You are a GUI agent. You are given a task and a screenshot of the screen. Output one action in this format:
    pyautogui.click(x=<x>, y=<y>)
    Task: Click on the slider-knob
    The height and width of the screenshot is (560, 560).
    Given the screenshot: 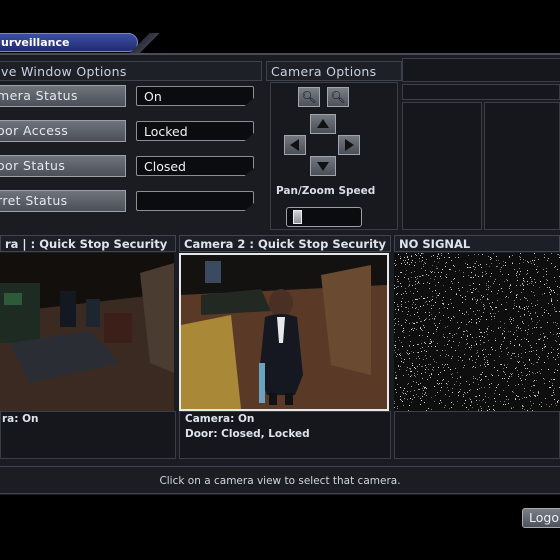 What is the action you would take?
    pyautogui.click(x=297, y=217)
    